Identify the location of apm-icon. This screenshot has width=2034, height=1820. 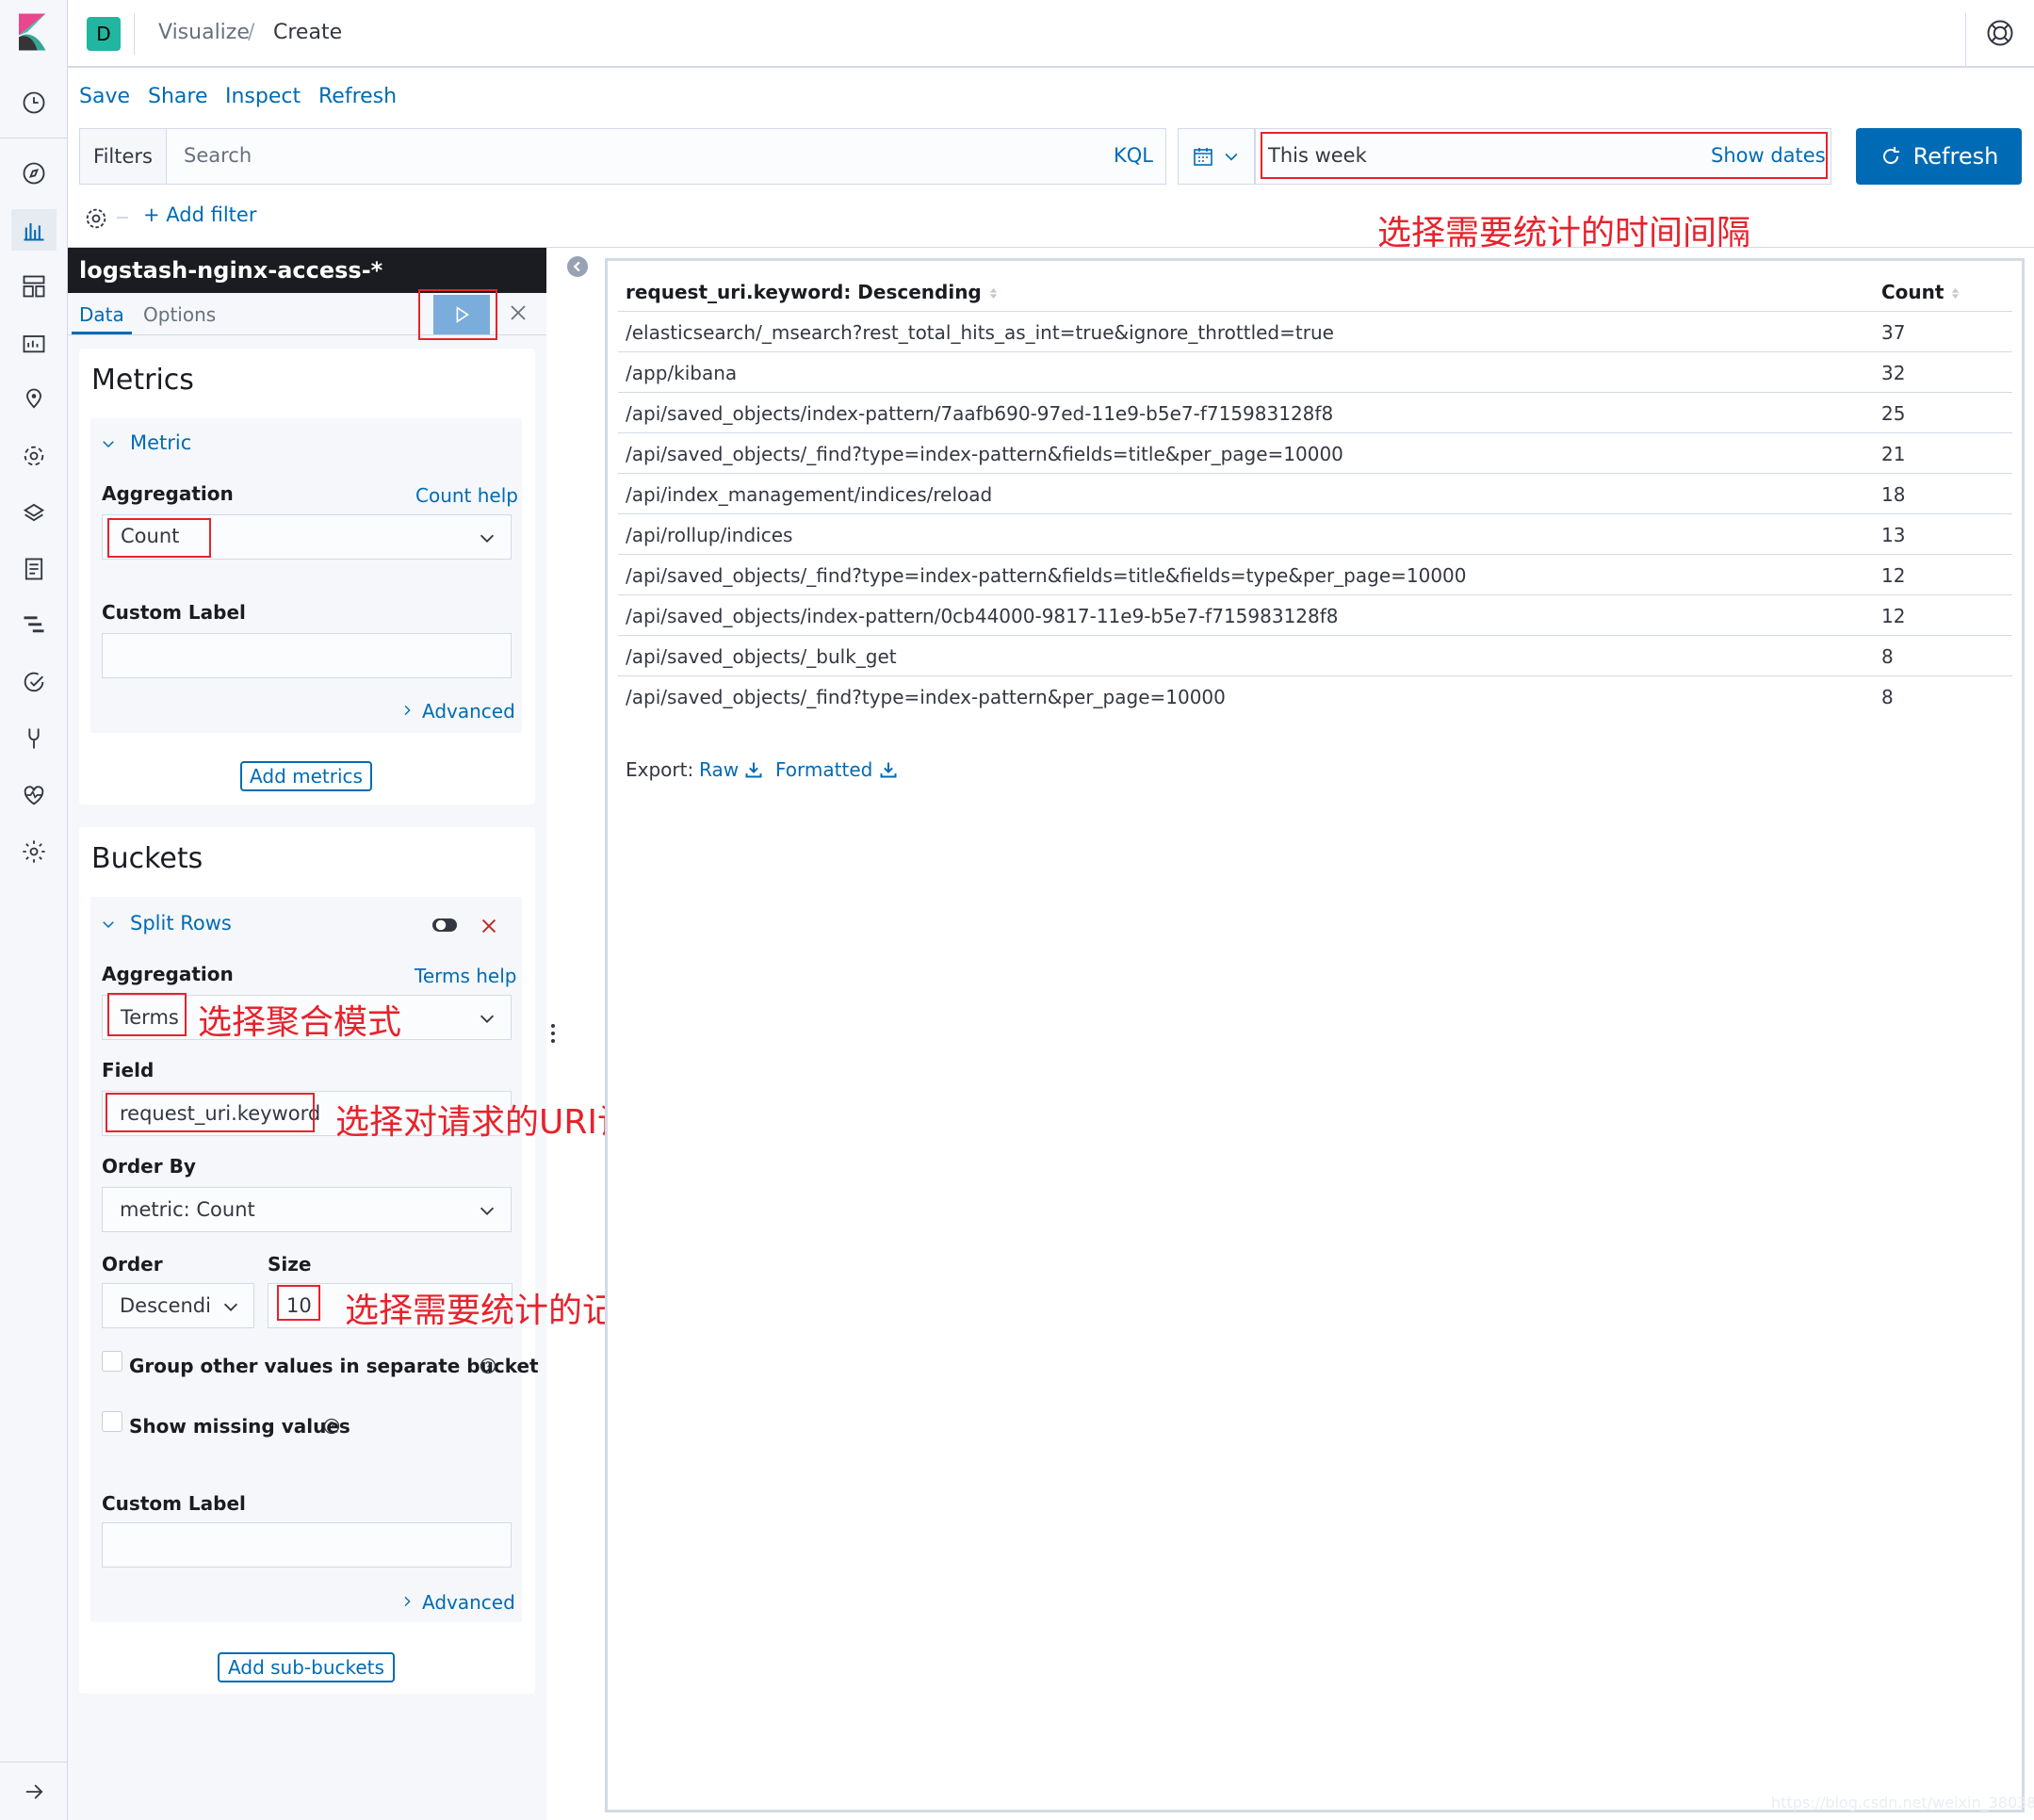
(34, 625).